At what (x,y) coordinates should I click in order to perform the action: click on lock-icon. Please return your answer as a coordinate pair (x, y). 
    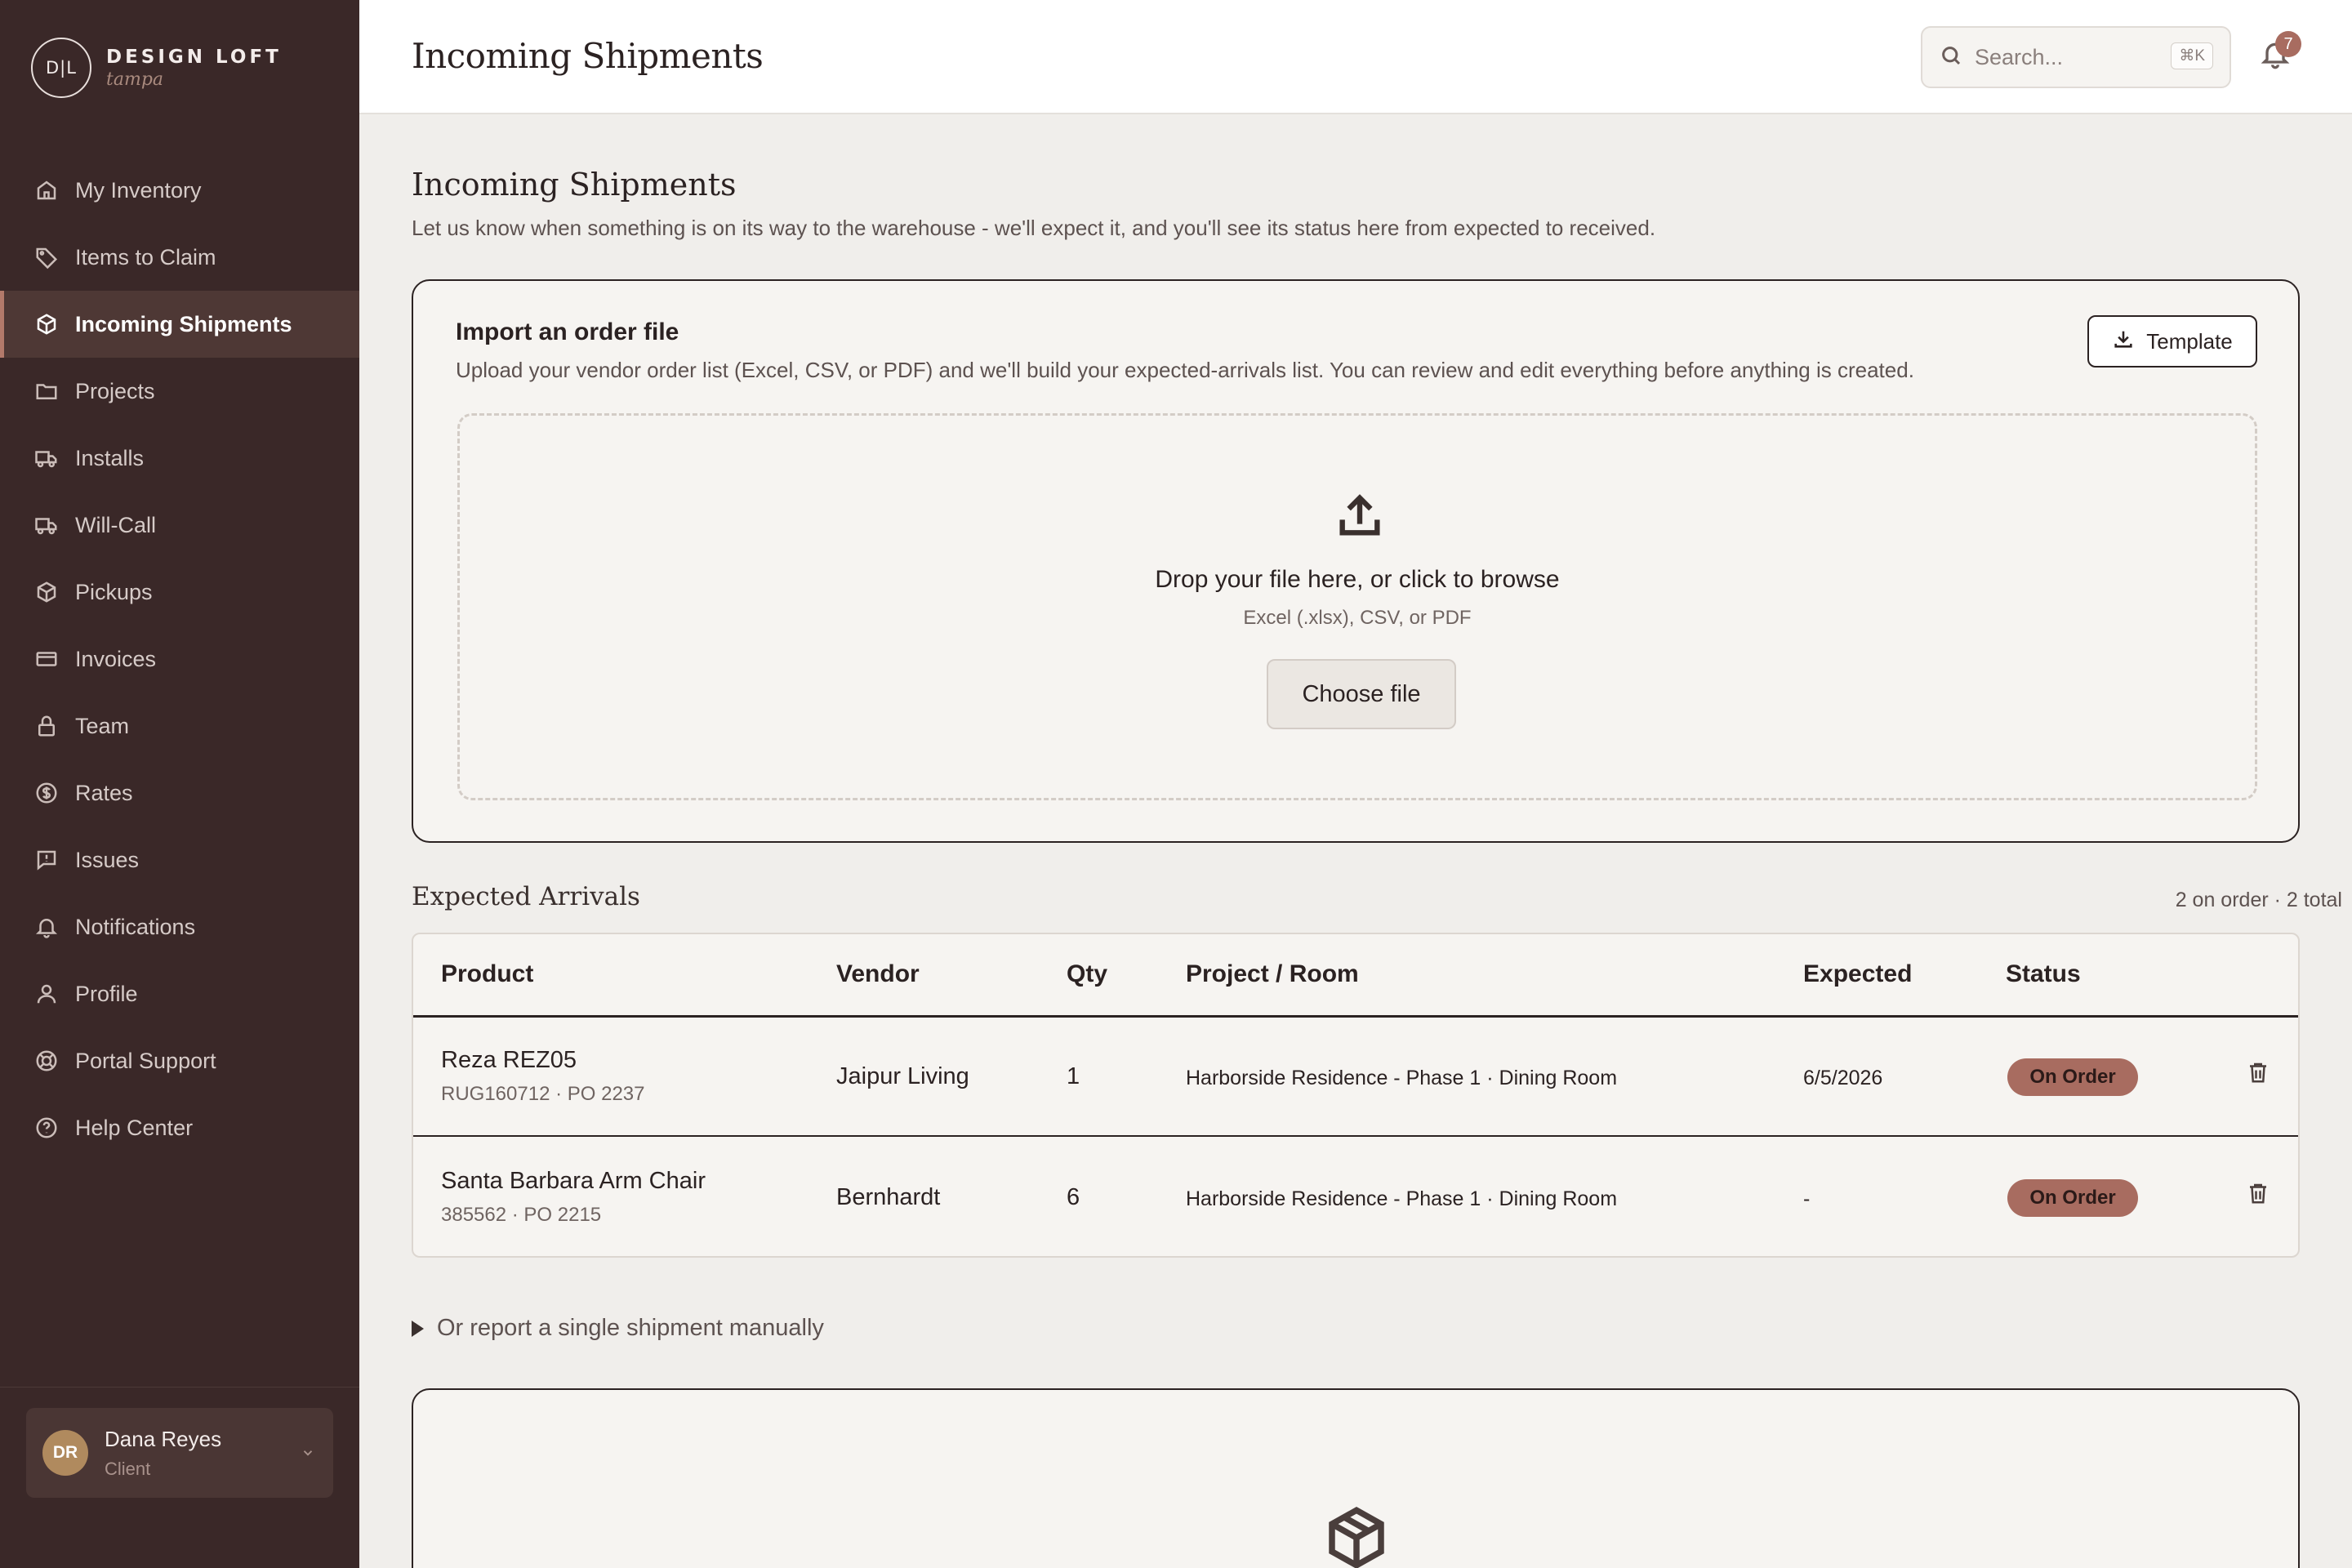
    Looking at the image, I should click on (46, 726).